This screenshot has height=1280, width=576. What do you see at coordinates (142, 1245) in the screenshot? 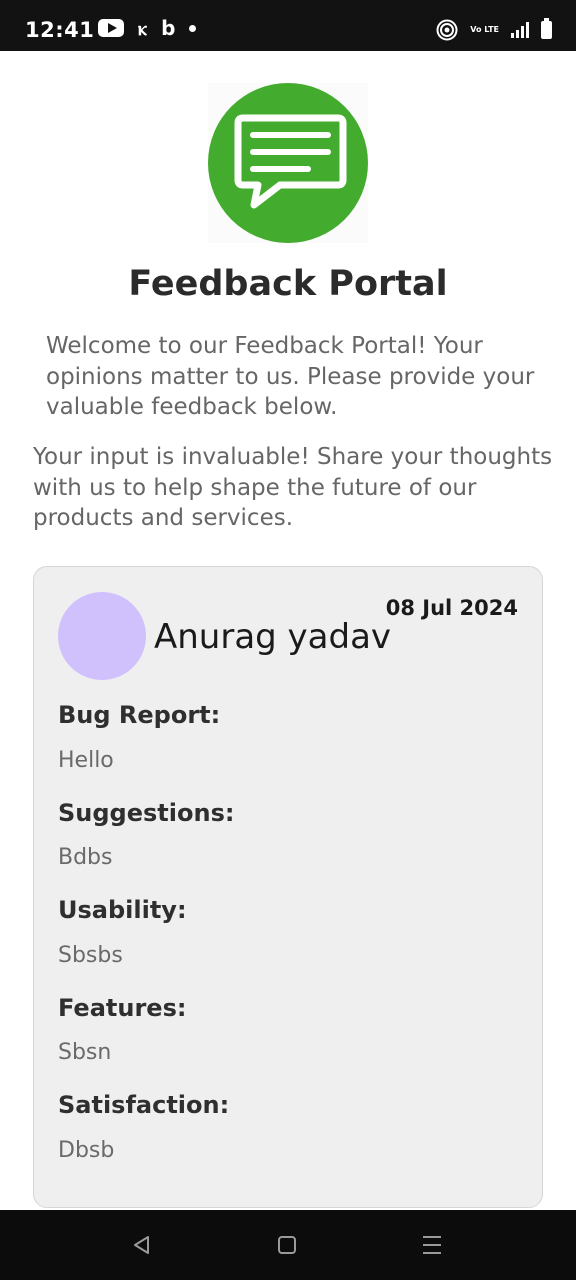
I see `back-icon` at bounding box center [142, 1245].